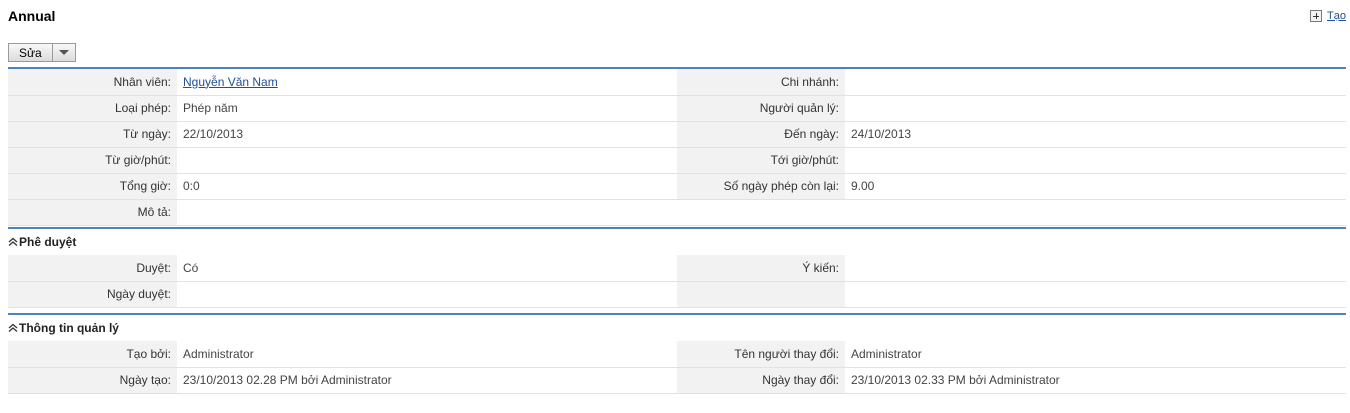 The width and height of the screenshot is (1350, 413). What do you see at coordinates (427, 108) in the screenshot?
I see `field-value: Phép năm` at bounding box center [427, 108].